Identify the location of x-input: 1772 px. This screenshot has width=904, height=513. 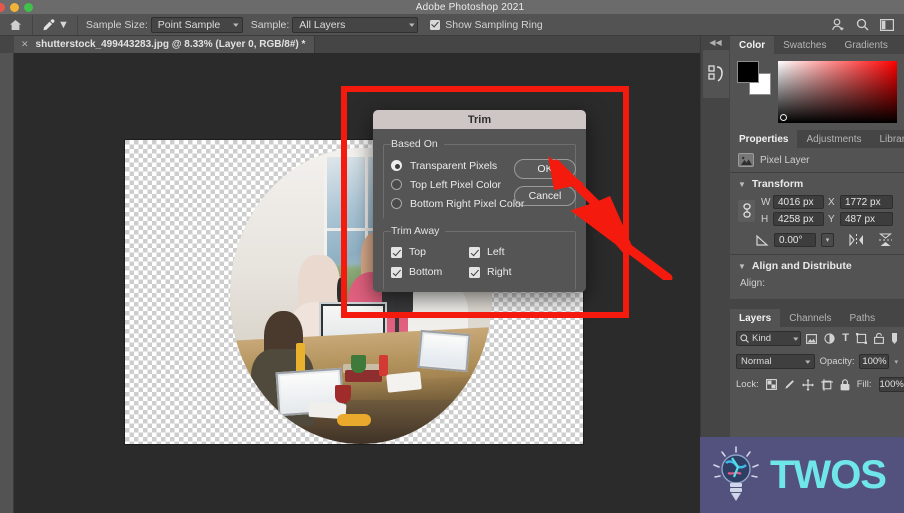
(866, 202).